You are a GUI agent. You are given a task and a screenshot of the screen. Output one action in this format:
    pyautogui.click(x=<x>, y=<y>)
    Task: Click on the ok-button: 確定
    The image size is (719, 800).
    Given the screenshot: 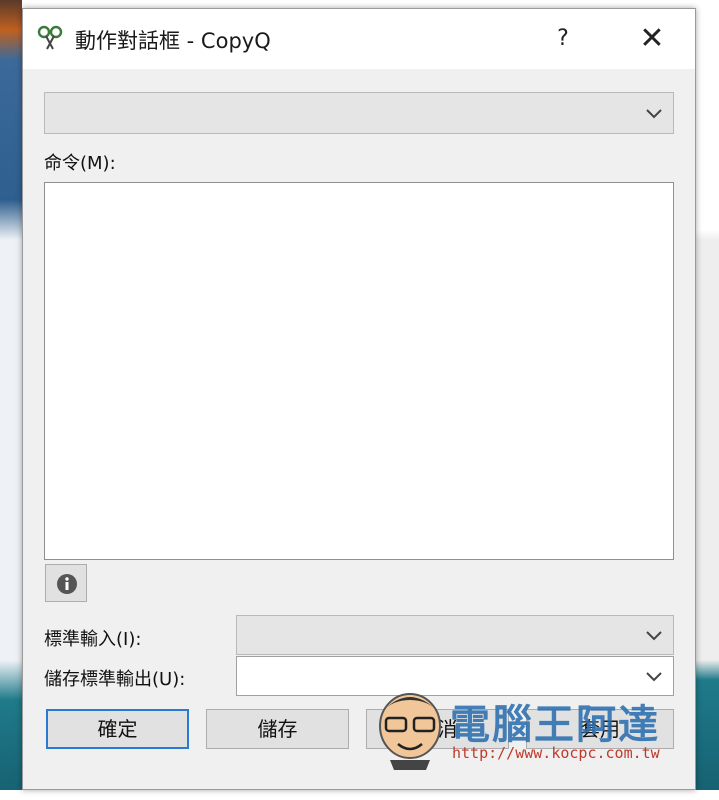 What is the action you would take?
    pyautogui.click(x=117, y=729)
    